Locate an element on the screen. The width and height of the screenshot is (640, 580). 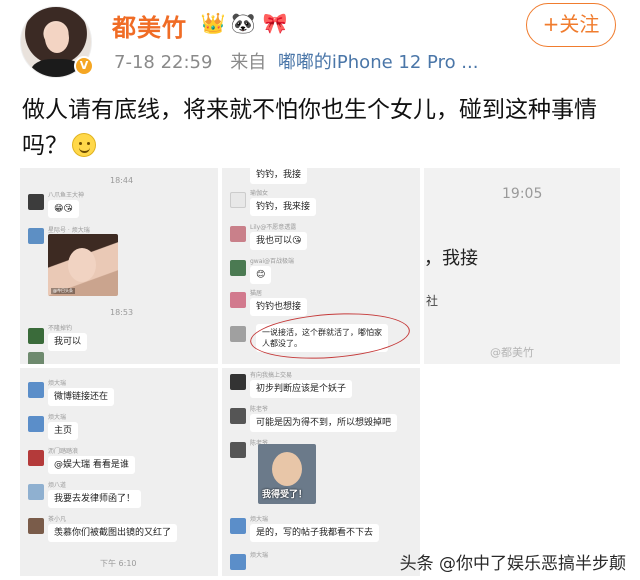
chat-sender: 有向我搞上交易 is located at coordinates (271, 375).